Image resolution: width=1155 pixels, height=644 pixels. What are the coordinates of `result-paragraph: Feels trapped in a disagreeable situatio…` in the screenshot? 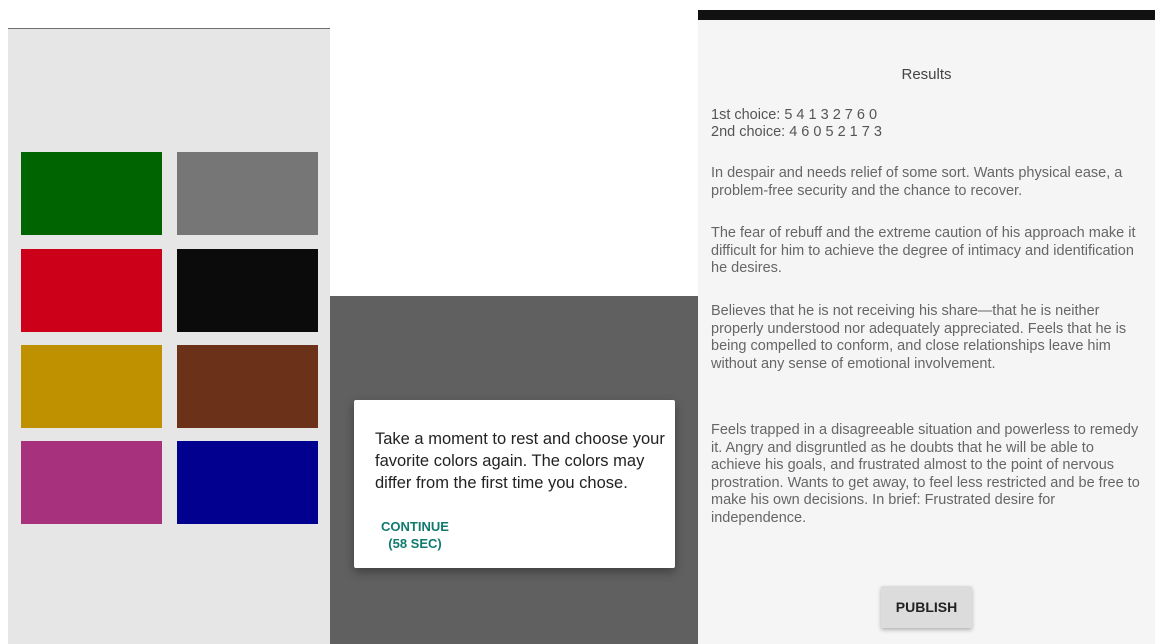 It's located at (925, 474).